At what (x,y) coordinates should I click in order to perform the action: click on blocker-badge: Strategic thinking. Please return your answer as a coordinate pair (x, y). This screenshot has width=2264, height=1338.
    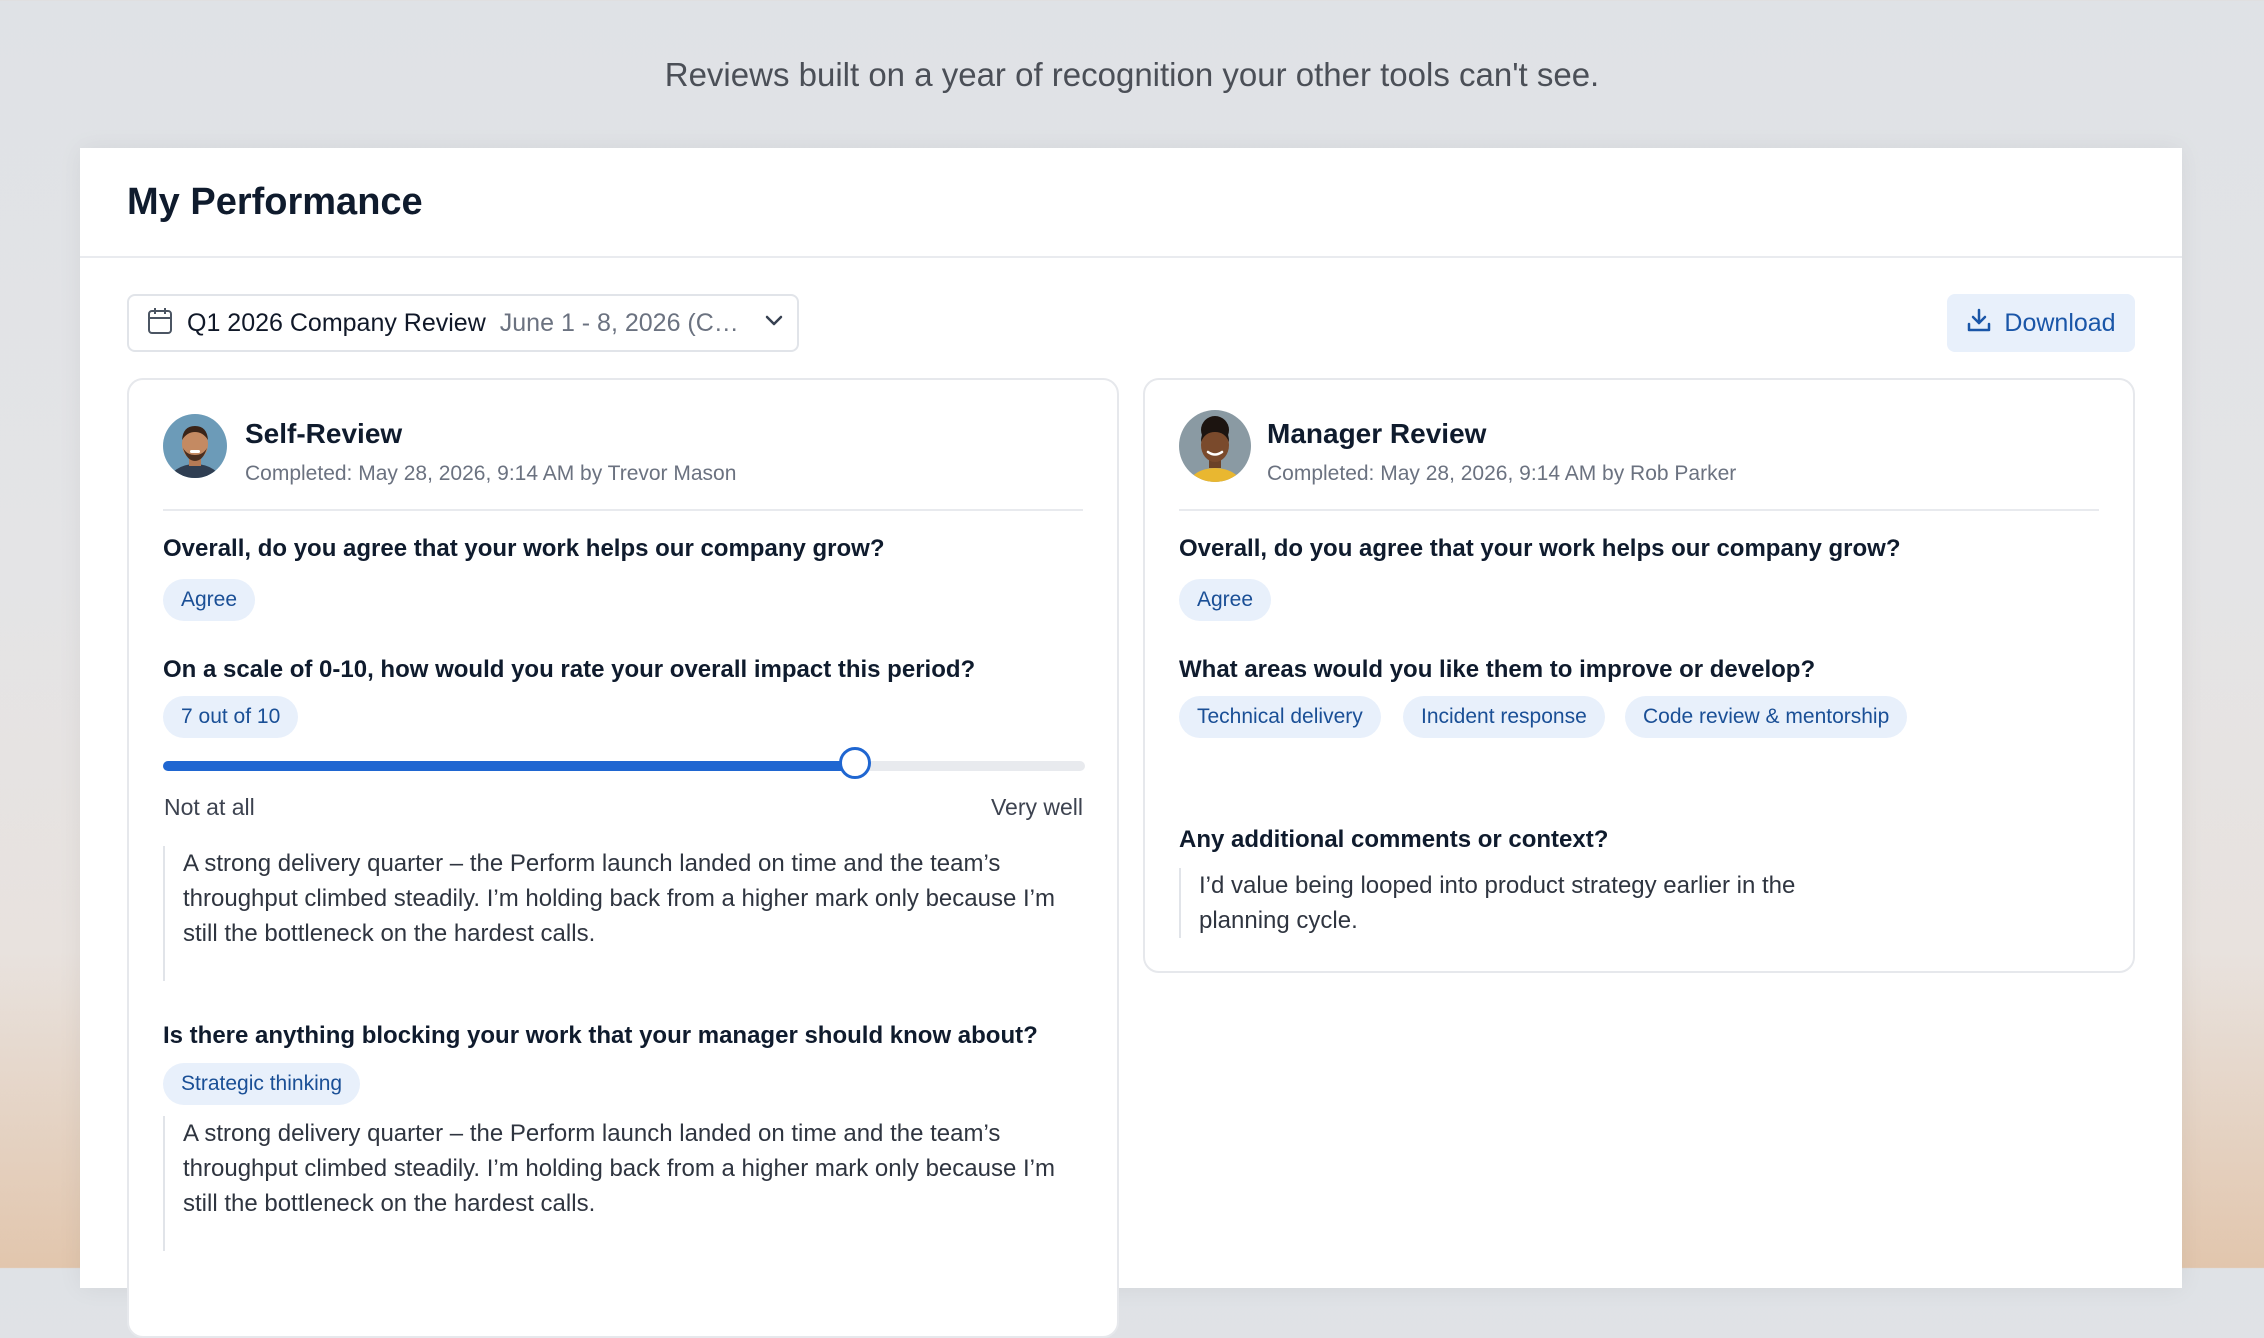
    Looking at the image, I should click on (262, 1084).